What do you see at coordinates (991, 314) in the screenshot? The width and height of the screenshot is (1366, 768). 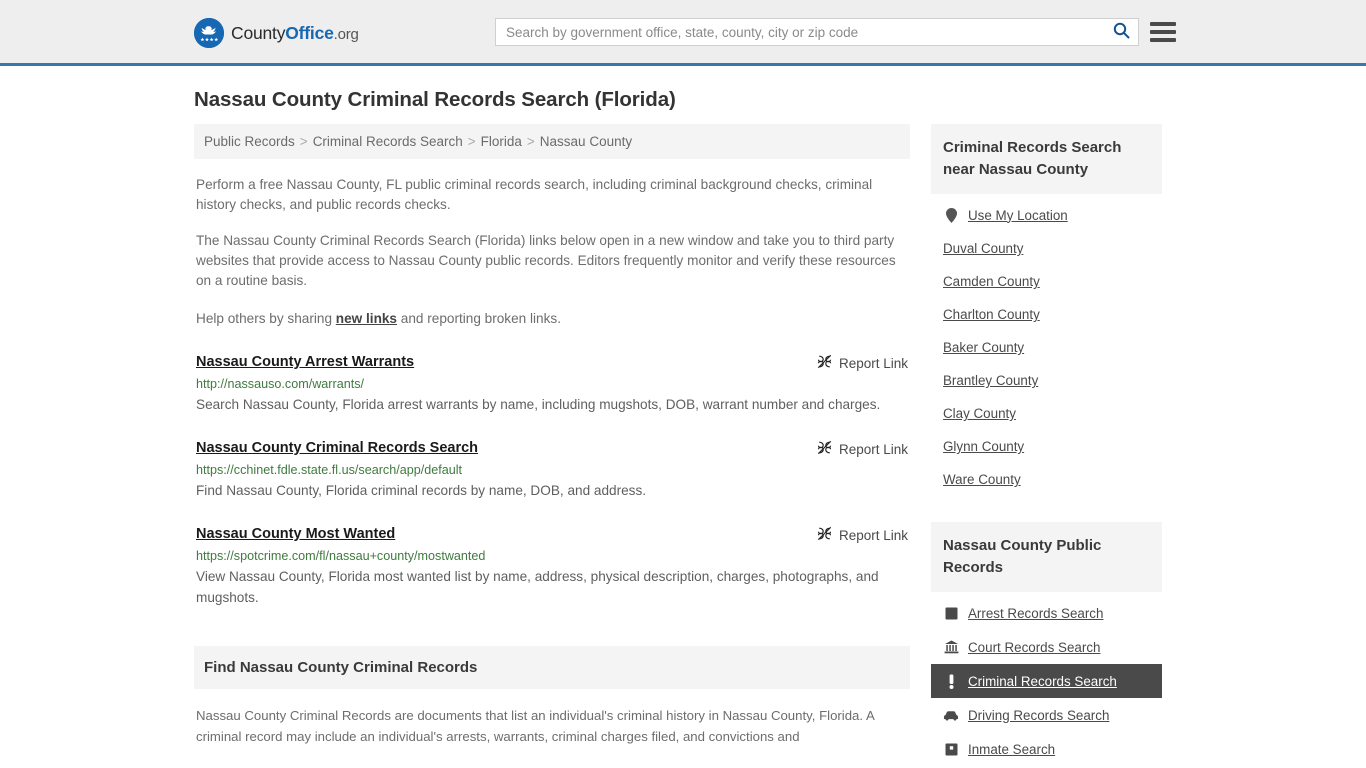 I see `sidebar-item-label: Charlton County` at bounding box center [991, 314].